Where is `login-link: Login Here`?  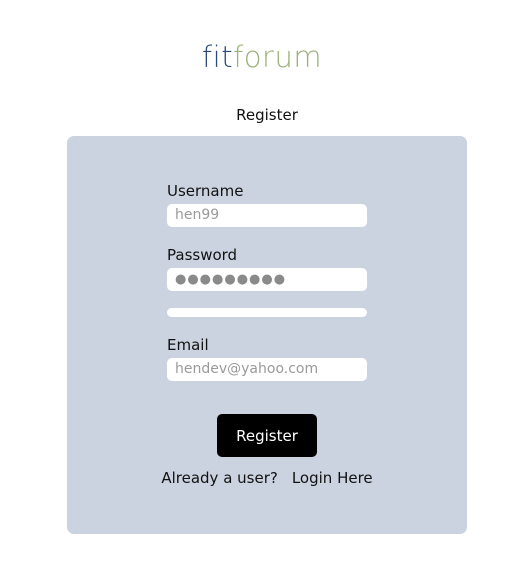
login-link: Login Here is located at coordinates (332, 478).